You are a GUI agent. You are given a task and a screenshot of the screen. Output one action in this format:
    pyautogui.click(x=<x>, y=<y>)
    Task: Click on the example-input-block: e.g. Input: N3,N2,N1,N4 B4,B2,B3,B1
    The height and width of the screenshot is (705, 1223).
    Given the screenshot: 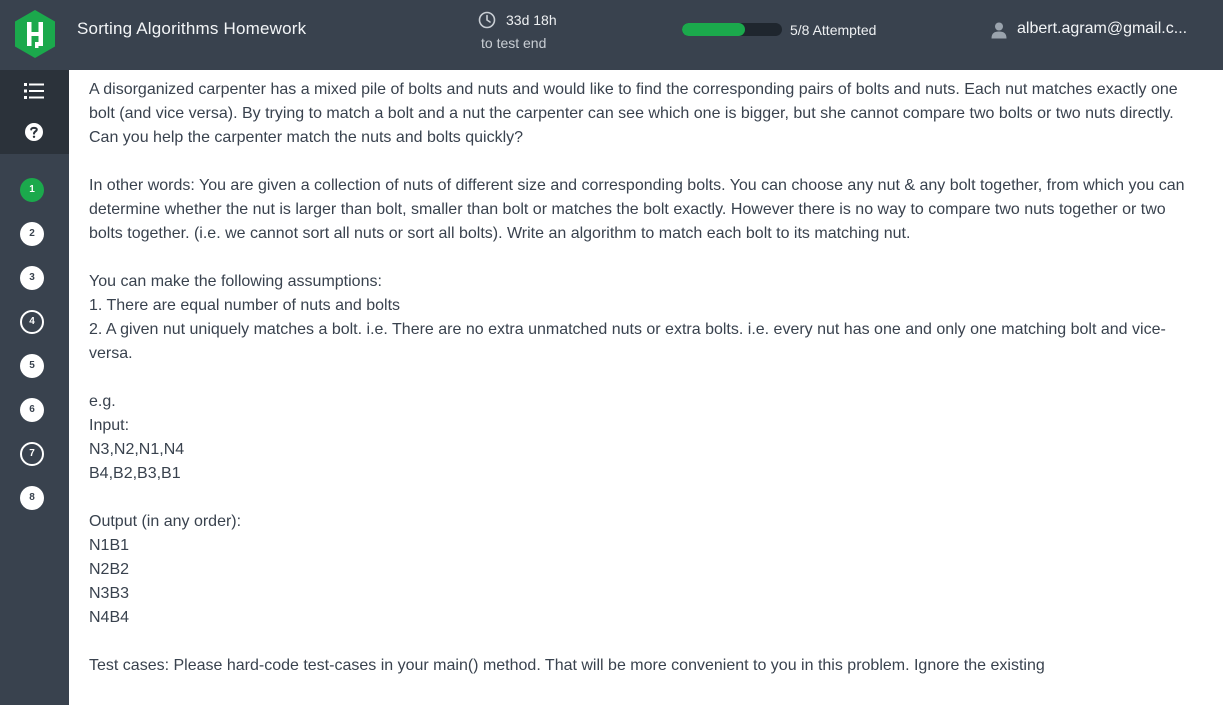 What is the action you would take?
    pyautogui.click(x=644, y=438)
    